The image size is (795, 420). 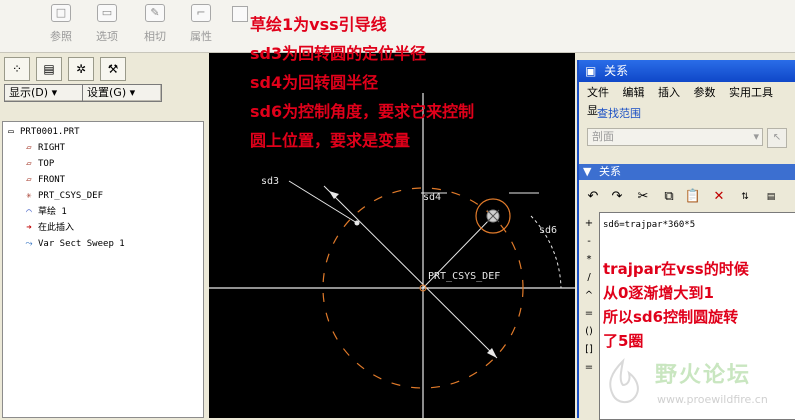 What do you see at coordinates (687, 71) in the screenshot?
I see `dialog-title-bar: ▣ 关系` at bounding box center [687, 71].